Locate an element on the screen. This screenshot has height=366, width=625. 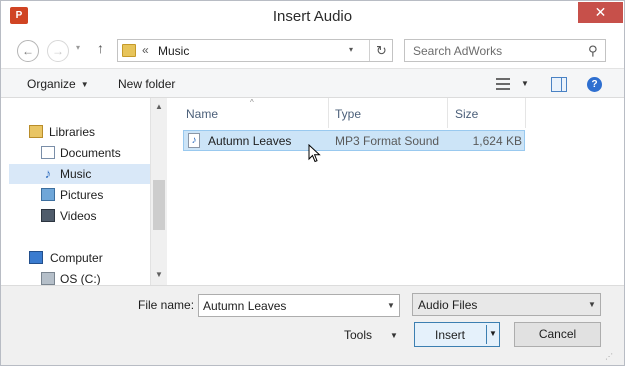
resize-grip-icon: ⋰ is located at coordinates (609, 356).